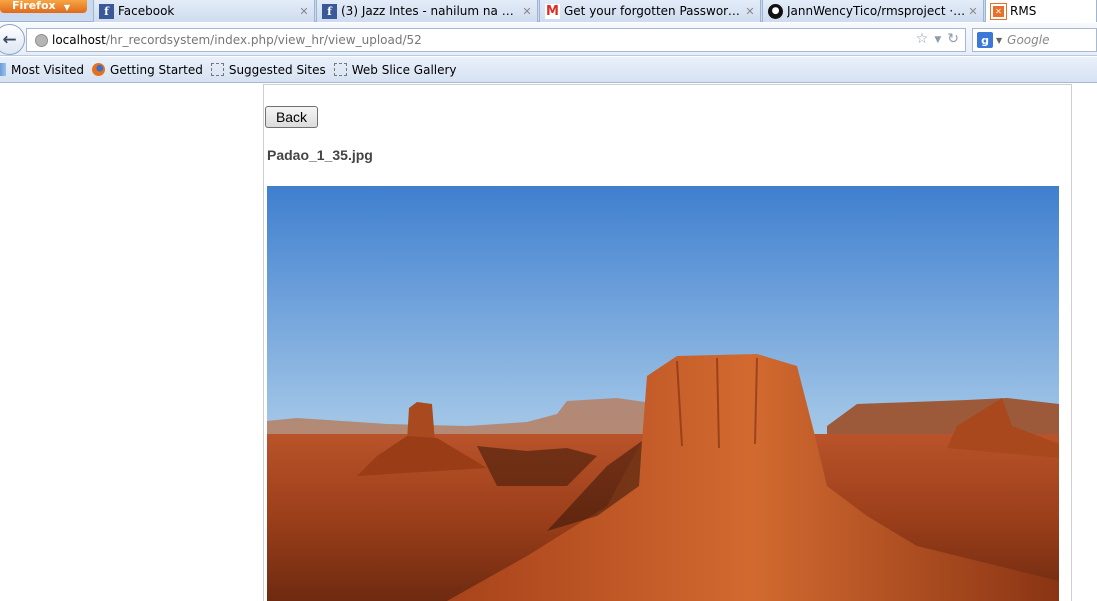 This screenshot has height=601, width=1097. I want to click on bookmark-label: Most Visited, so click(48, 69).